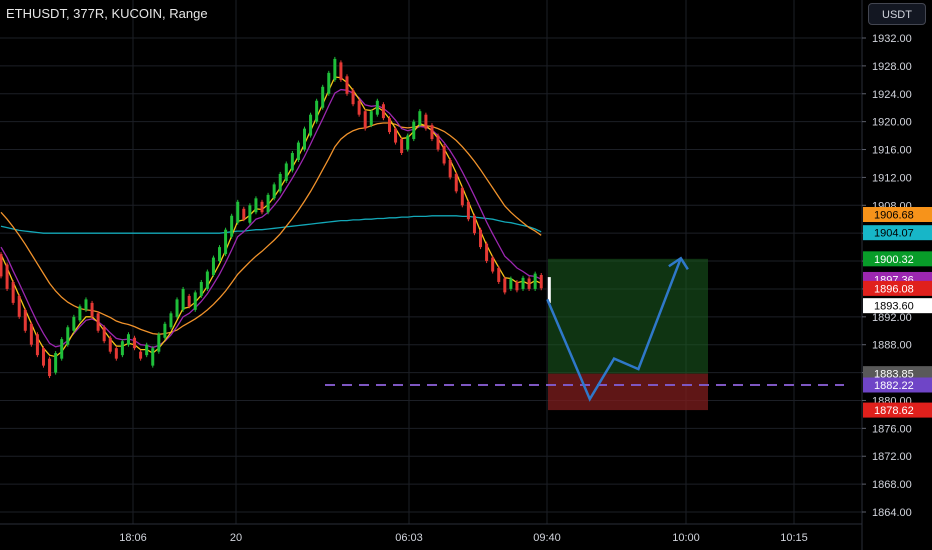 This screenshot has height=550, width=932. Describe the element at coordinates (892, 151) in the screenshot. I see `y-tick-label: 1916.00` at that location.